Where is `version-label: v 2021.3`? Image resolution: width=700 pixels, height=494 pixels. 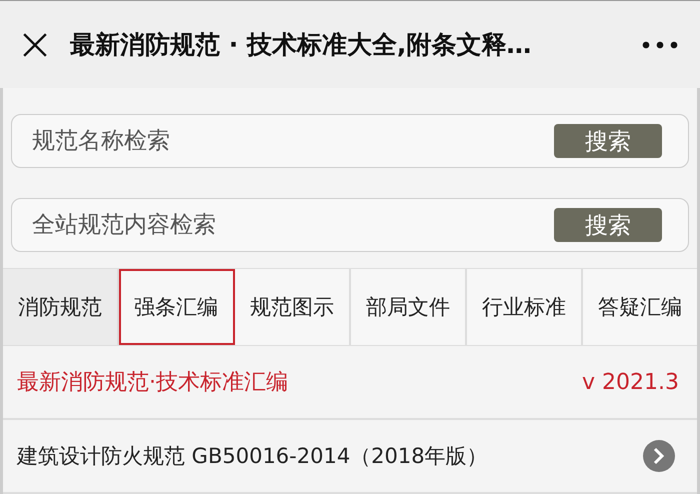 version-label: v 2021.3 is located at coordinates (630, 382).